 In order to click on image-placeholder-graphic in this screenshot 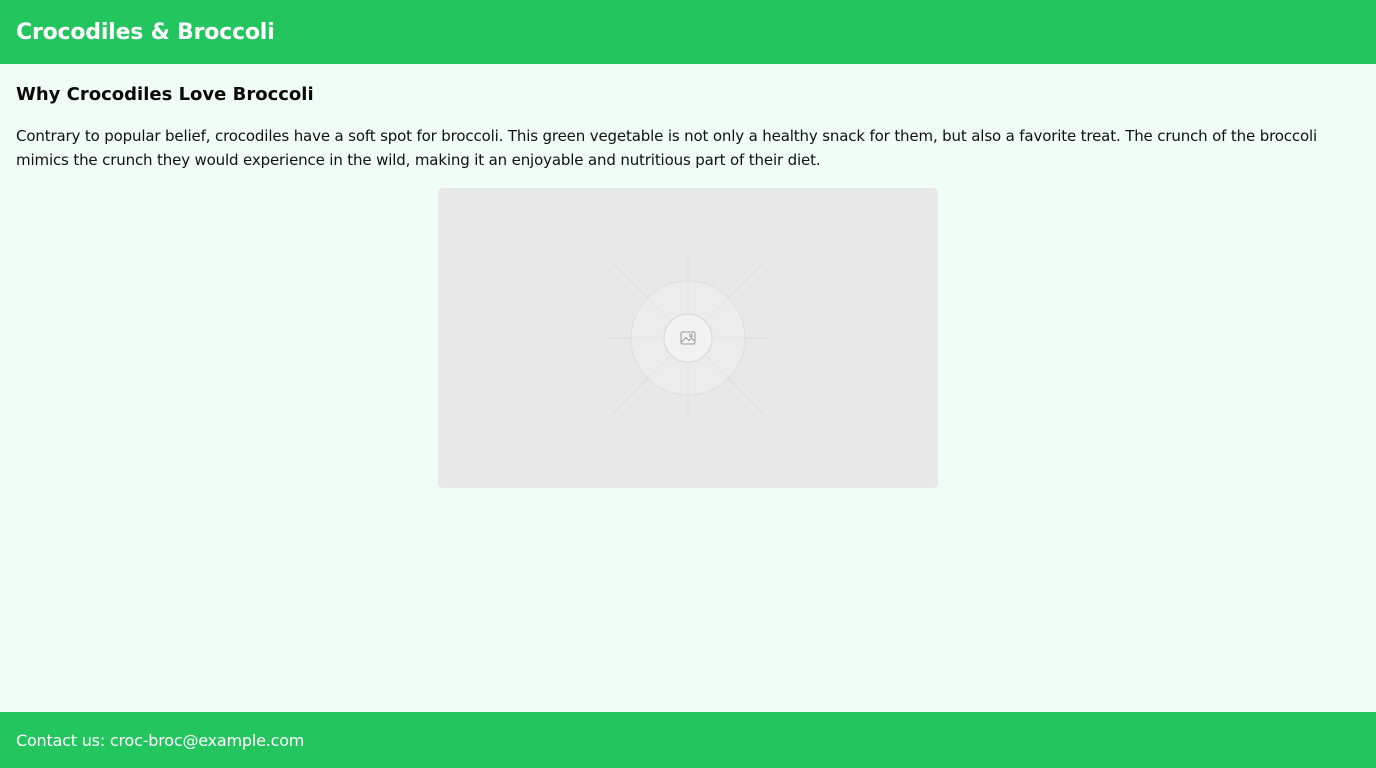, I will do `click(688, 338)`.